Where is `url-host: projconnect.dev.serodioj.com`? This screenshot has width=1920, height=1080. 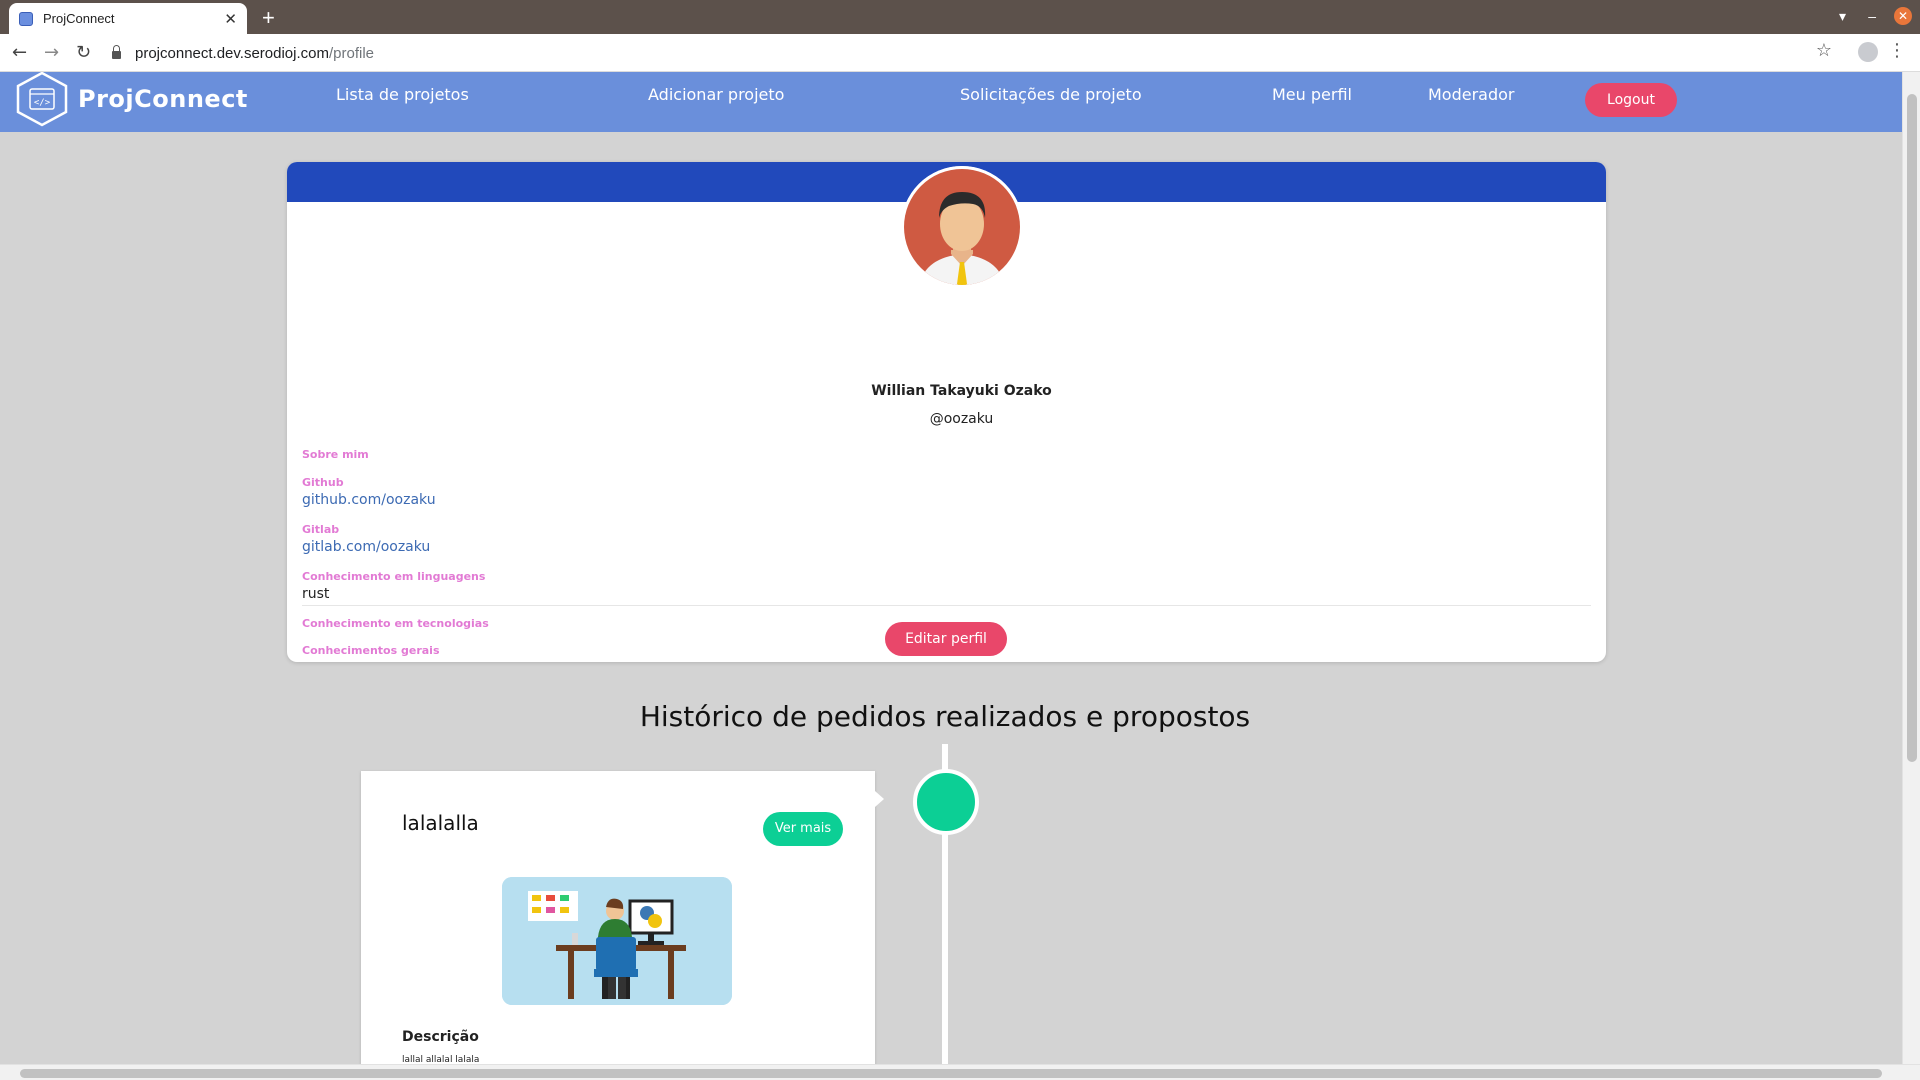
url-host: projconnect.dev.serodioj.com is located at coordinates (232, 53).